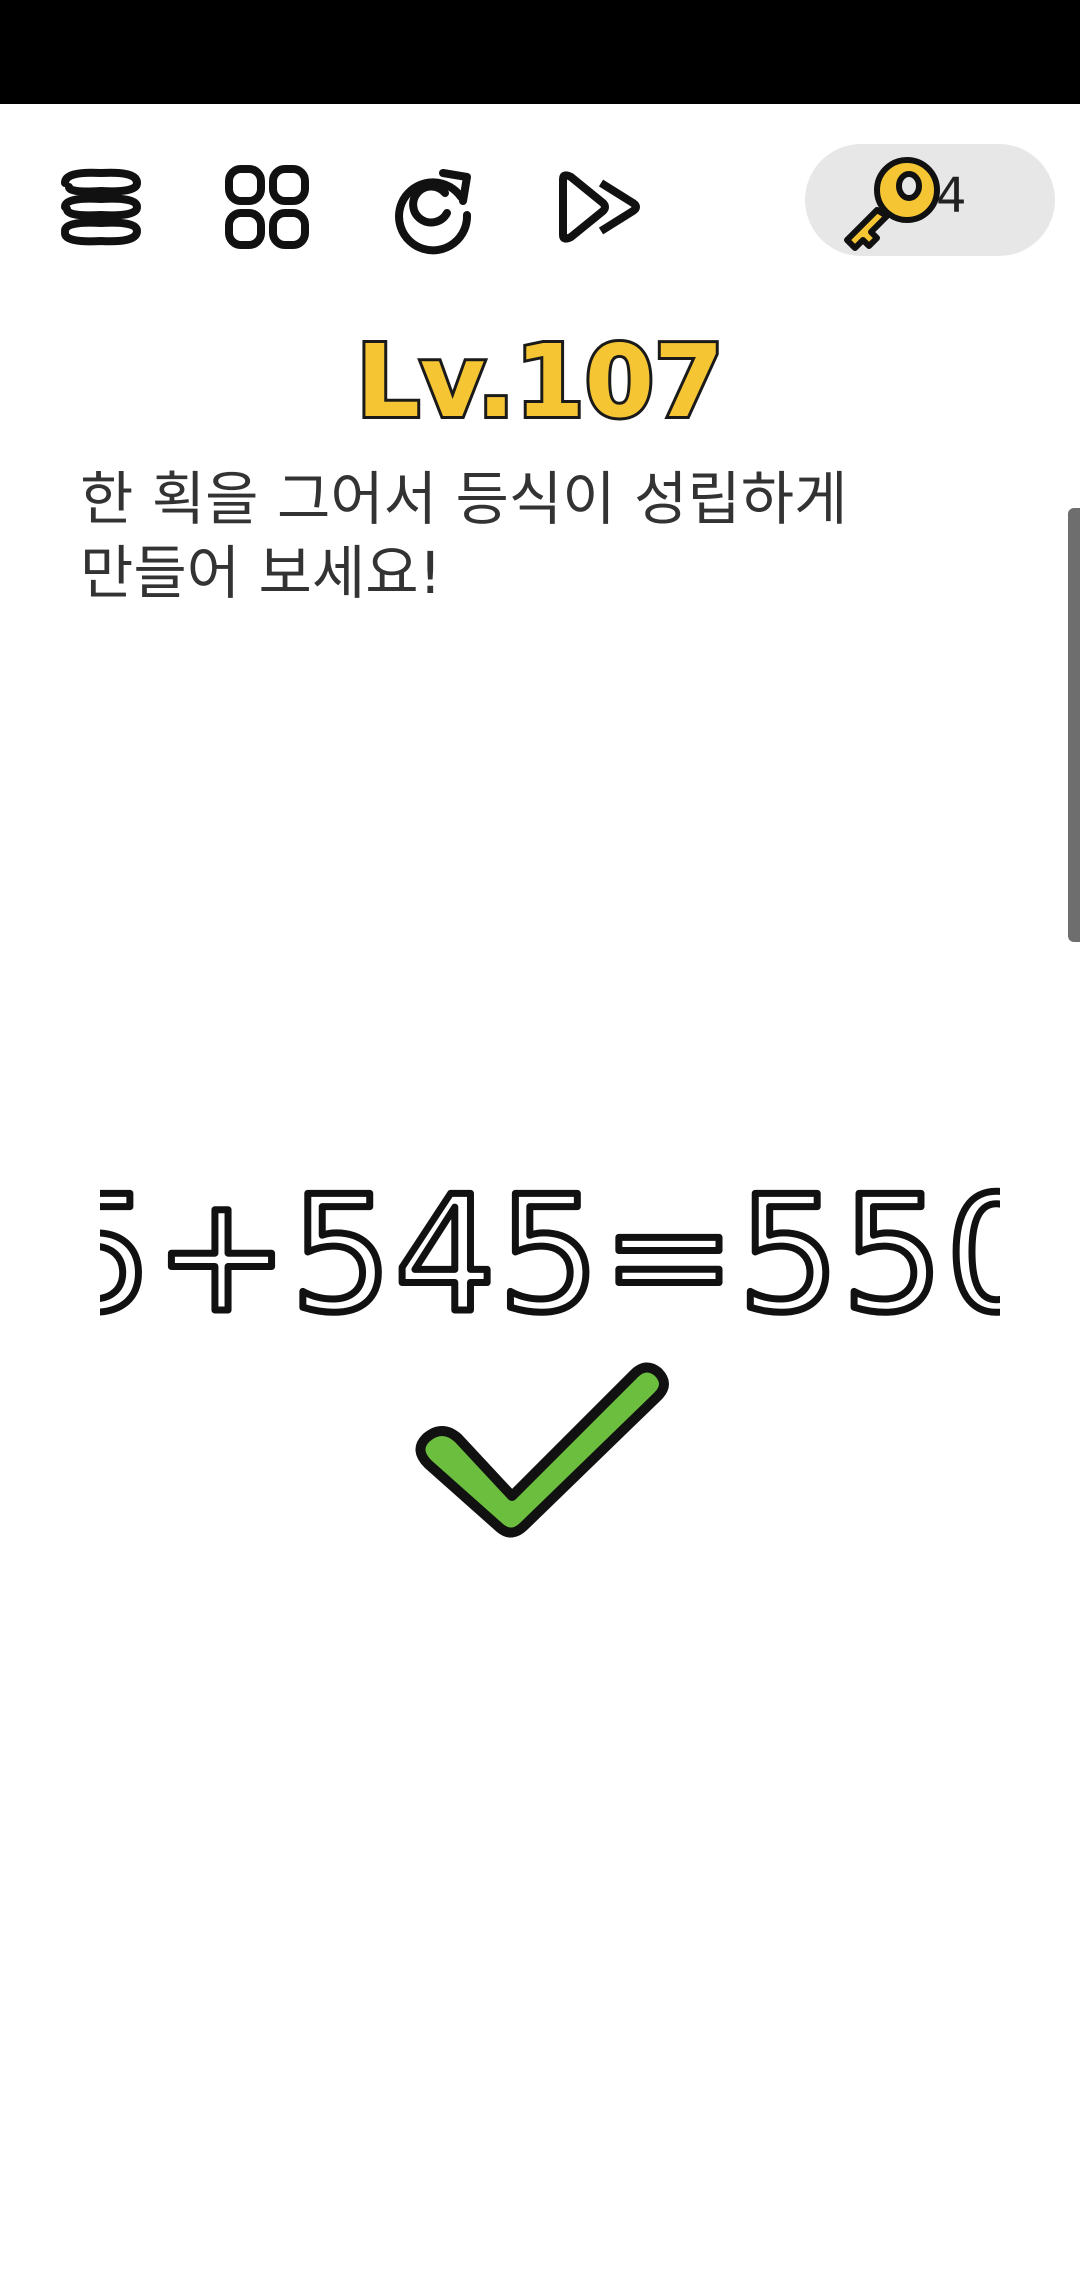 The width and height of the screenshot is (1080, 2280). I want to click on grid-icon, so click(267, 207).